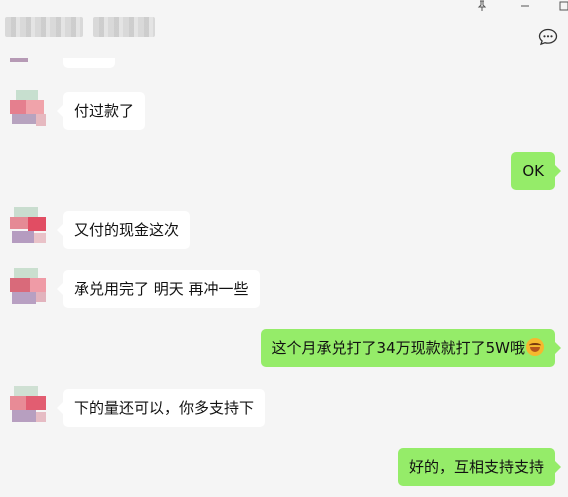  I want to click on message-bubble: 又付的现金这次, so click(124, 230).